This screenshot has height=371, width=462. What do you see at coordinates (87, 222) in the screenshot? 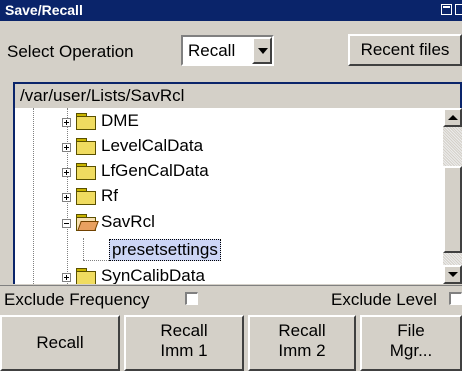
I see `folder-open-icon` at bounding box center [87, 222].